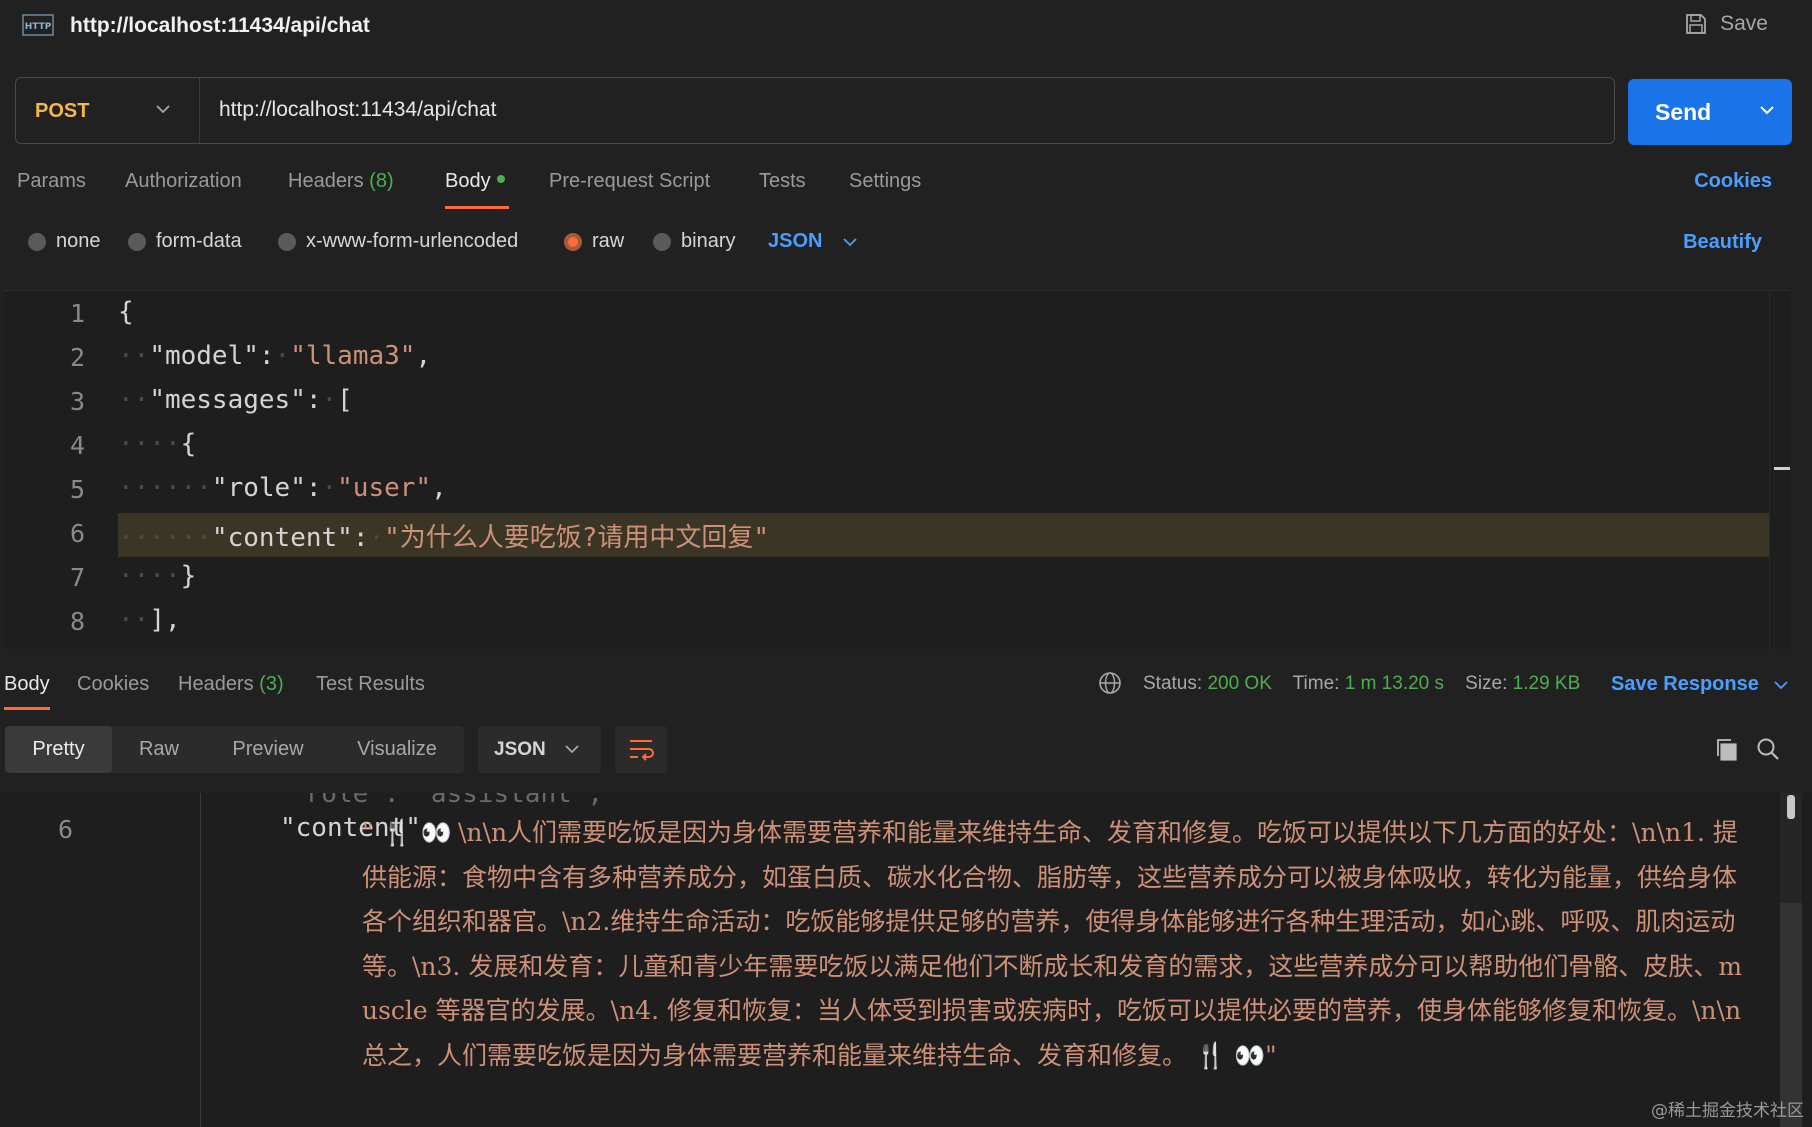  What do you see at coordinates (183, 181) in the screenshot?
I see `tab-authorization: Authorization` at bounding box center [183, 181].